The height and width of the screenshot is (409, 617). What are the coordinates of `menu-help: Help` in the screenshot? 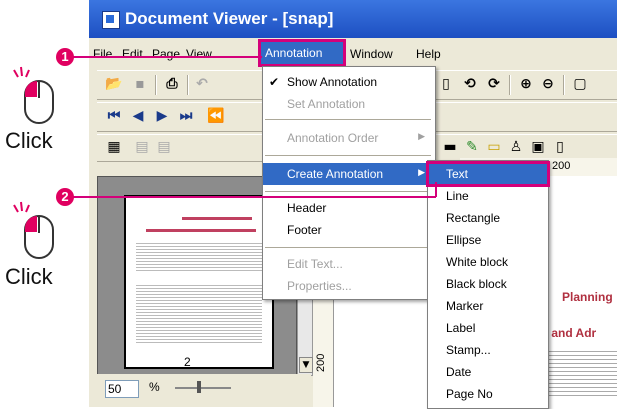 It's located at (428, 54).